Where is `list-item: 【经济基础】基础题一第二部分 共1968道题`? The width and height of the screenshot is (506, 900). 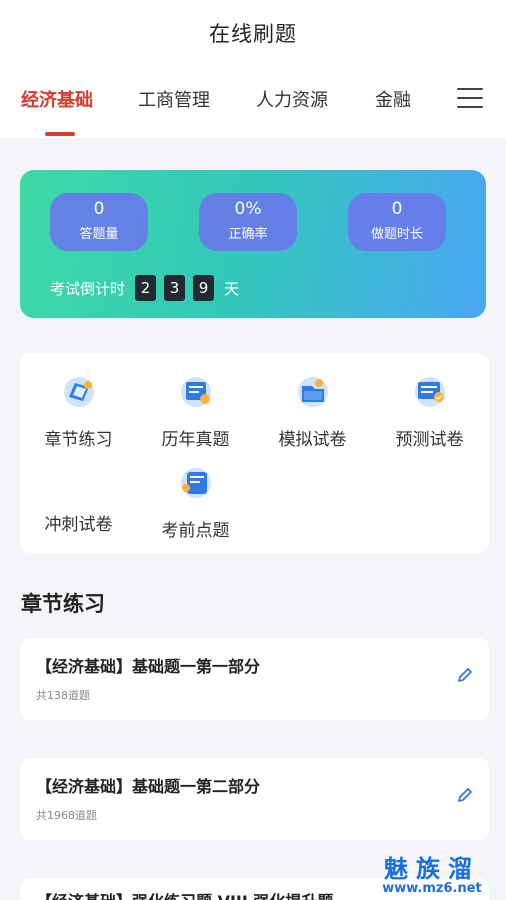
list-item: 【经济基础】基础题一第二部分 共1968道题 is located at coordinates (254, 799).